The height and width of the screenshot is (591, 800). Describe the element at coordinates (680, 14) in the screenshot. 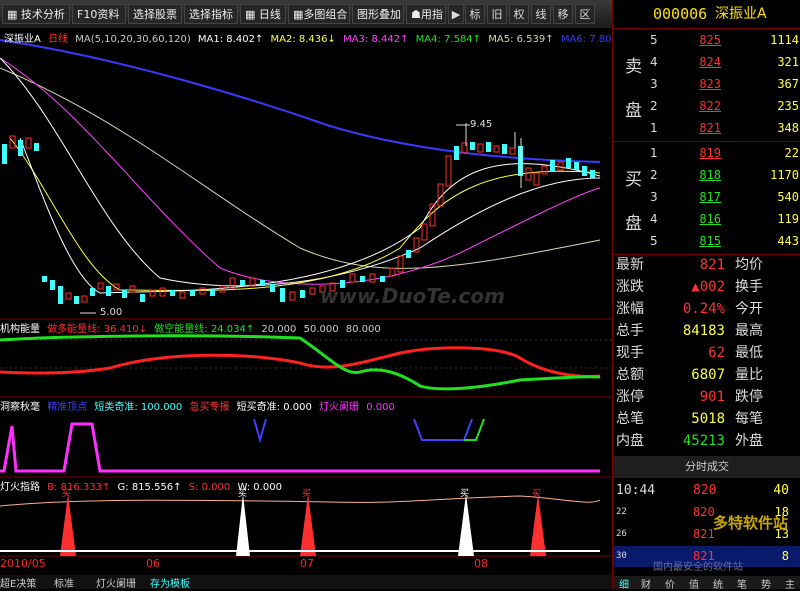

I see `stock-code: 000006` at that location.